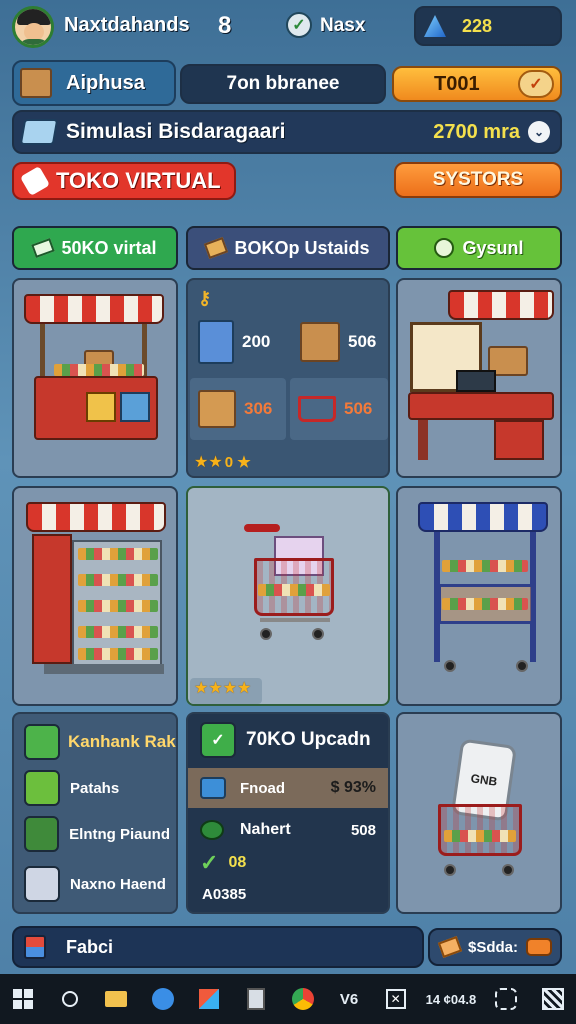  What do you see at coordinates (36, 83) in the screenshot?
I see `box-icon` at bounding box center [36, 83].